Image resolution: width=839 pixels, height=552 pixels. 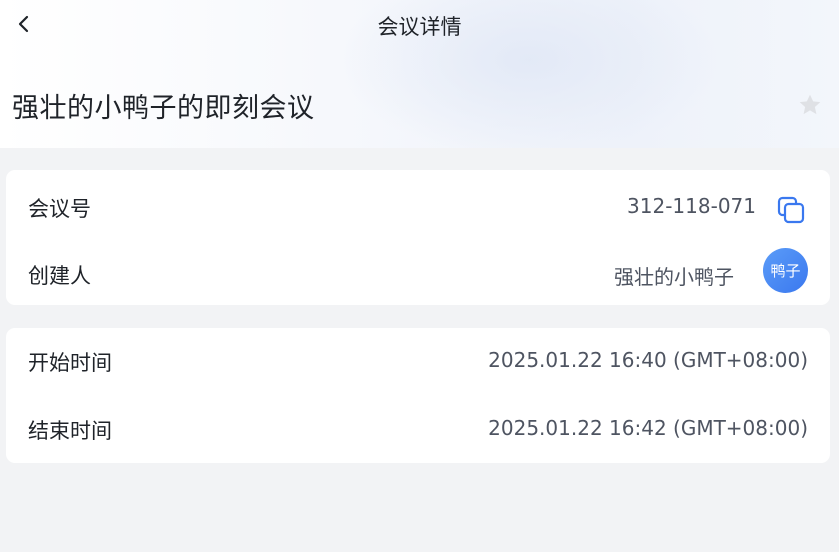 What do you see at coordinates (419, 27) in the screenshot?
I see `page-title: 会议详情` at bounding box center [419, 27].